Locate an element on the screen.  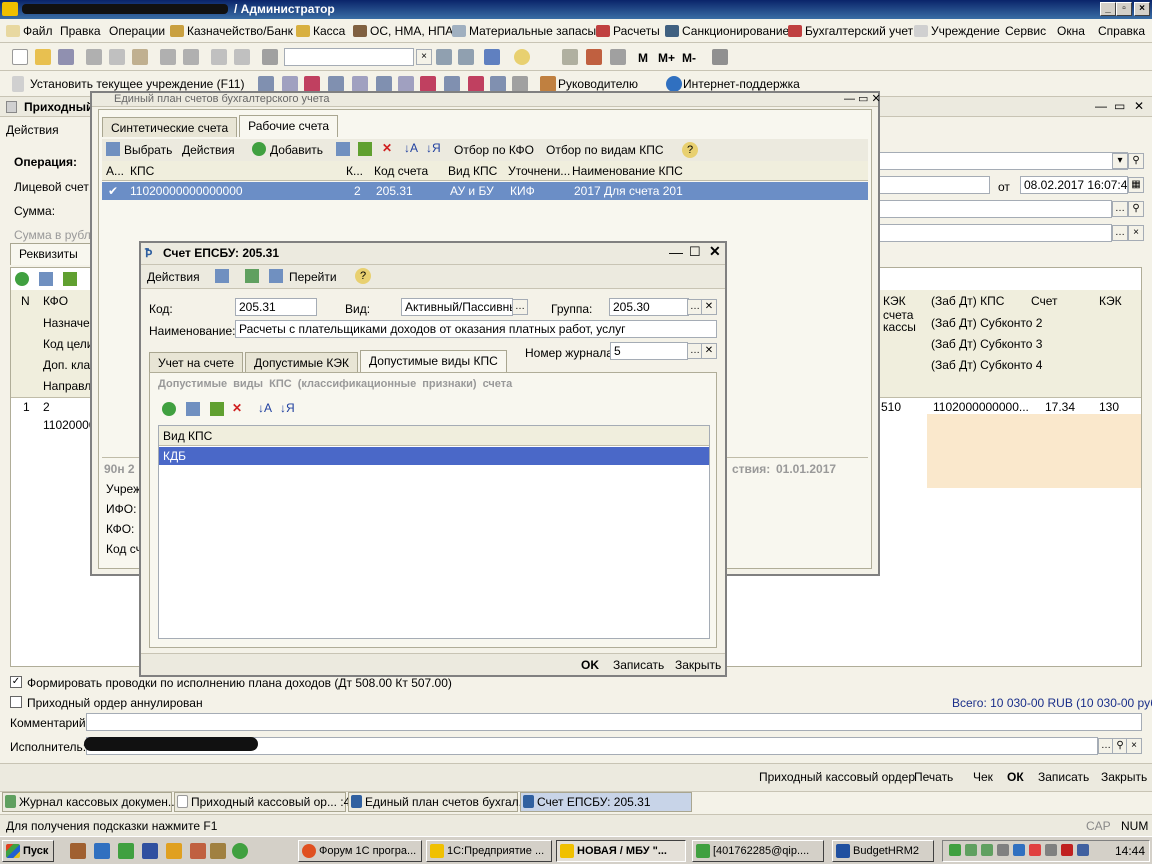
receipt-button: Чек is located at coordinates (983, 777).